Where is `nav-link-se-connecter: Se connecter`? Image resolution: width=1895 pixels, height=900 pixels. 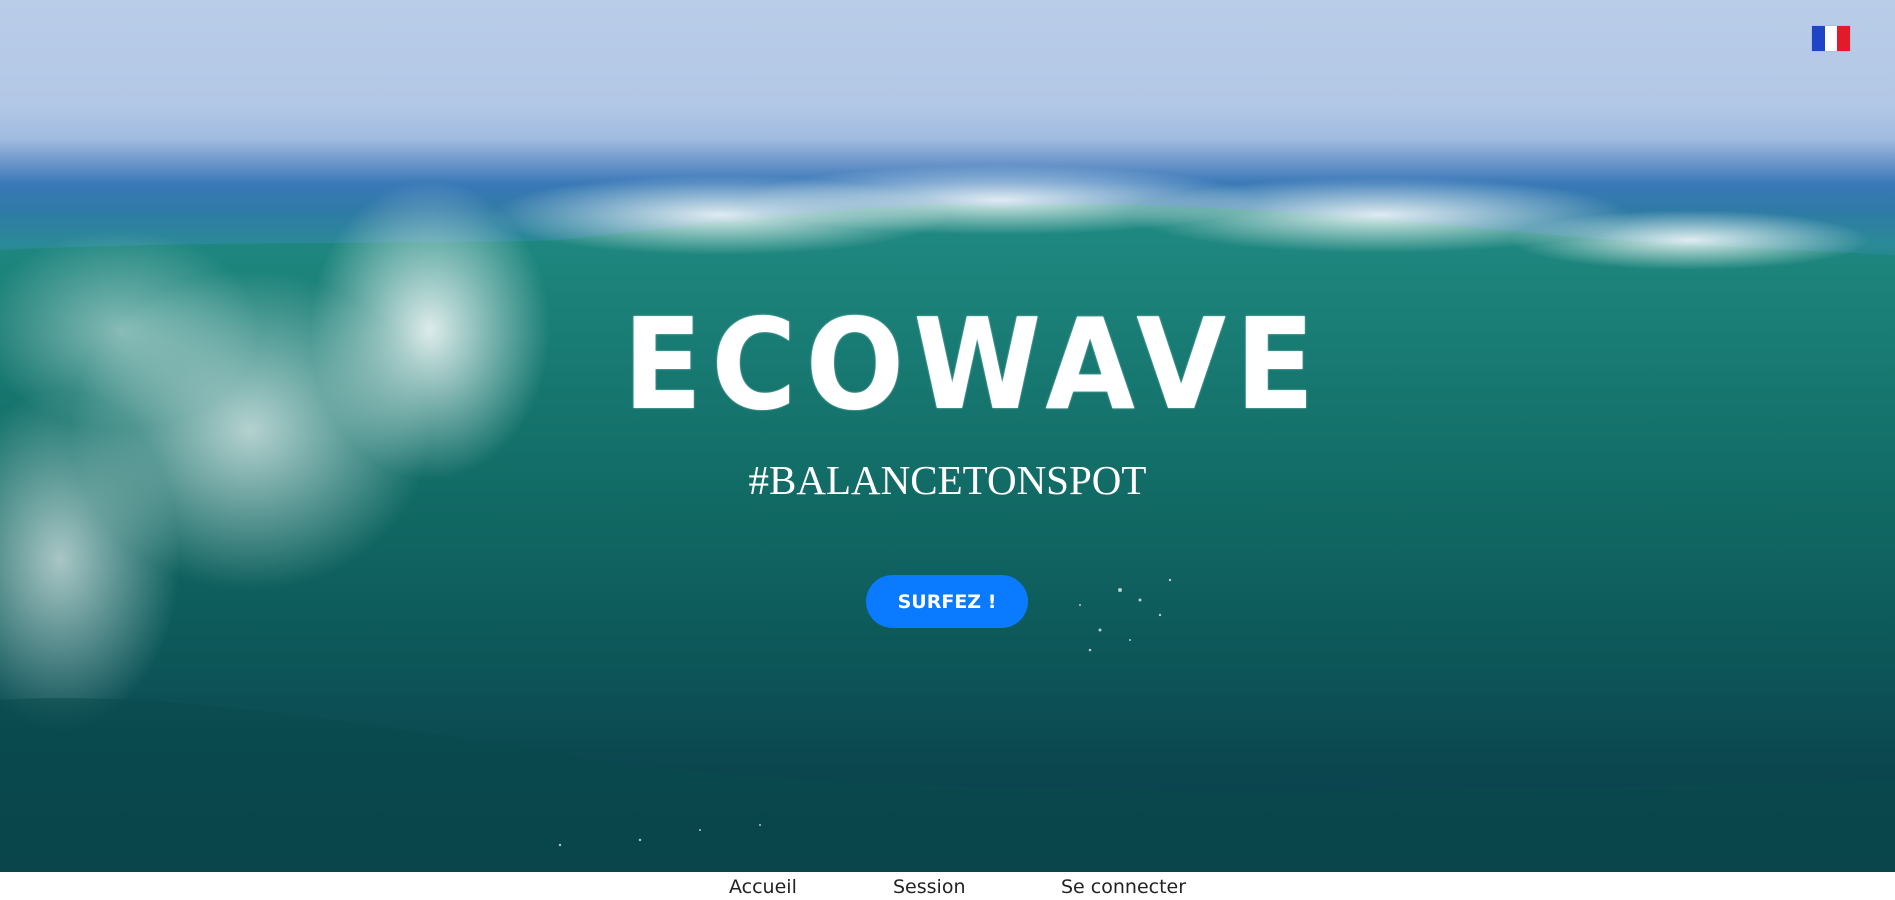
nav-link-se-connecter: Se connecter is located at coordinates (1123, 887).